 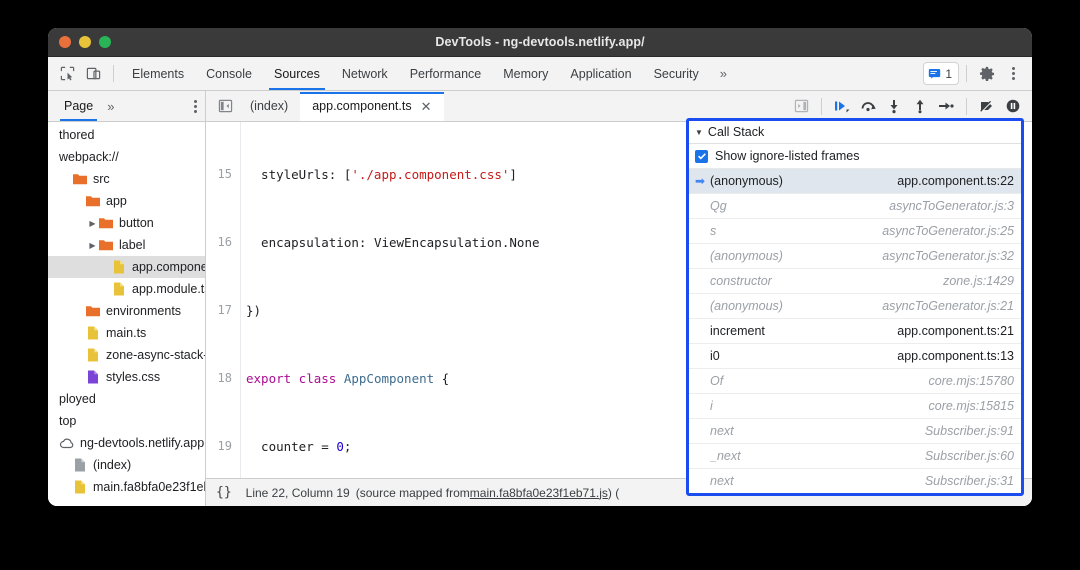 I want to click on step-out-of-current-function-icon, so click(x=920, y=106).